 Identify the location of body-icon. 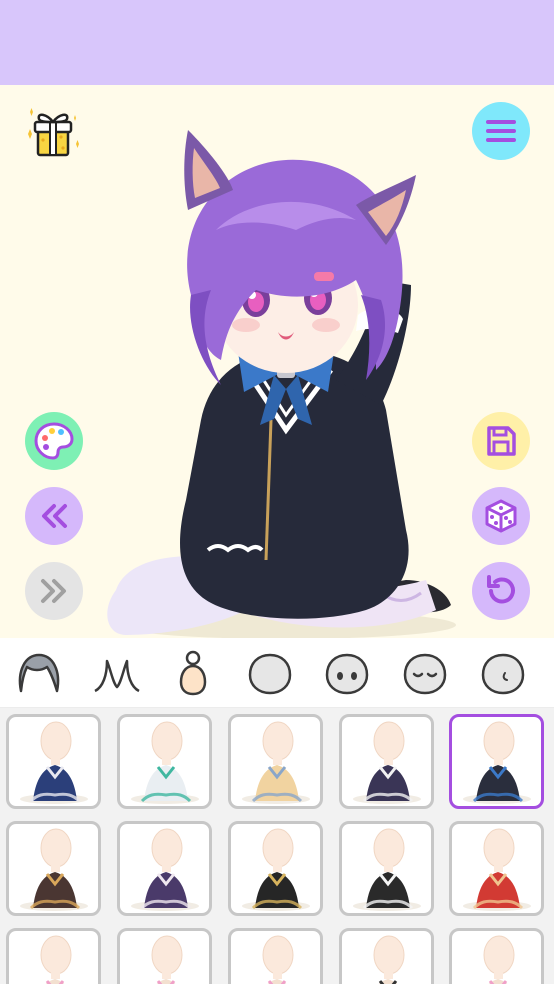
(193, 673).